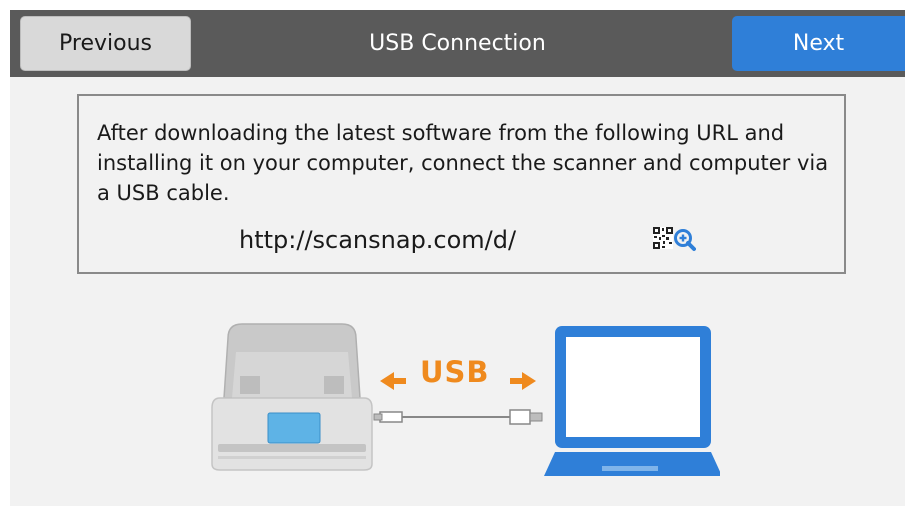 The width and height of the screenshot is (905, 506). What do you see at coordinates (674, 239) in the screenshot?
I see `qr-code-zoom-icon` at bounding box center [674, 239].